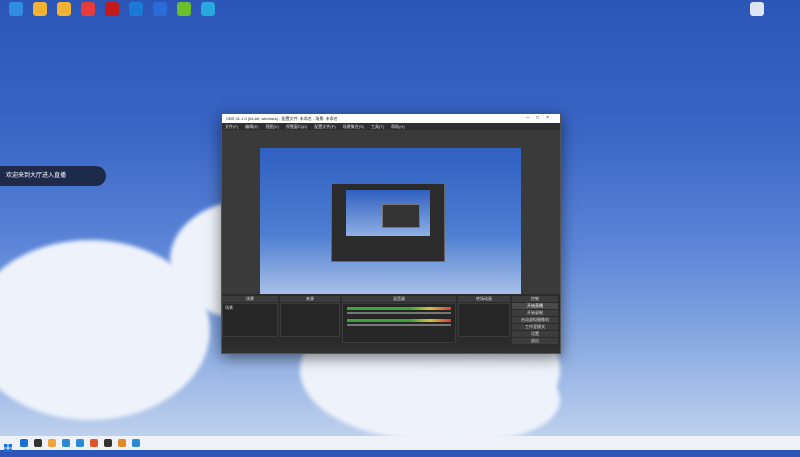 Image resolution: width=800 pixels, height=457 pixels. What do you see at coordinates (251, 126) in the screenshot?
I see `menu-item: 编辑(E)` at bounding box center [251, 126].